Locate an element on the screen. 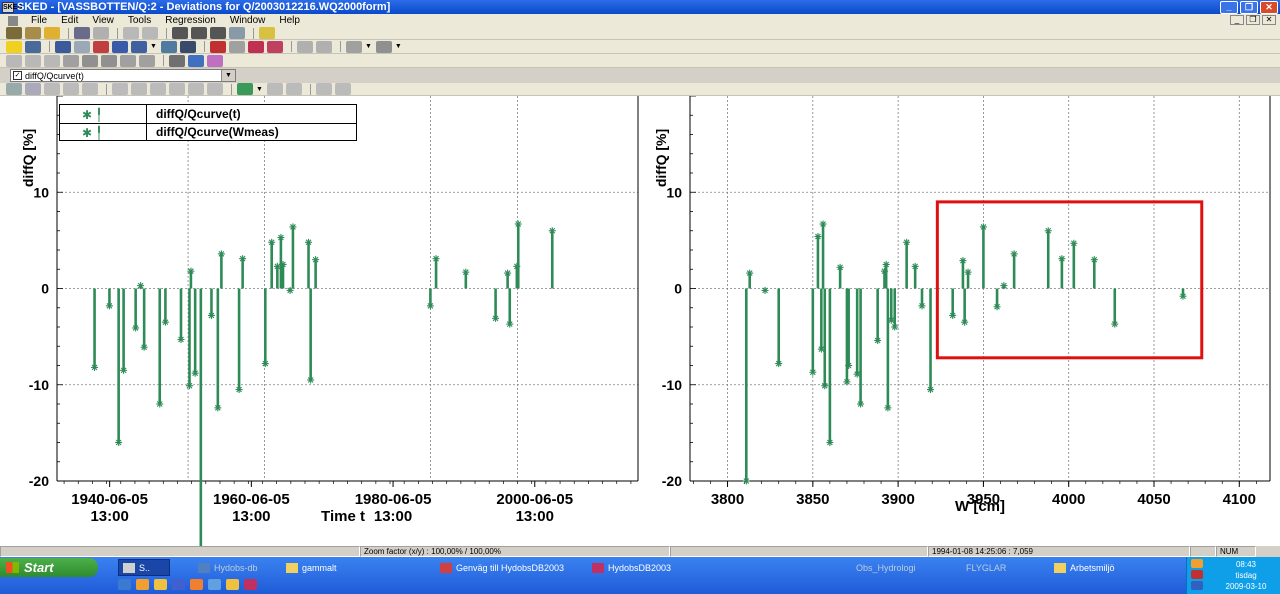 The image size is (1280, 594). table-view-icon is located at coordinates (14, 89).